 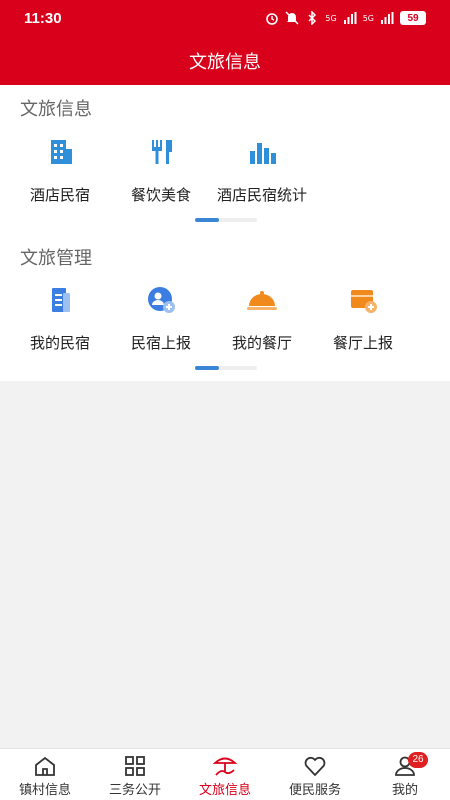 I want to click on food-cloche-icon, so click(x=262, y=300).